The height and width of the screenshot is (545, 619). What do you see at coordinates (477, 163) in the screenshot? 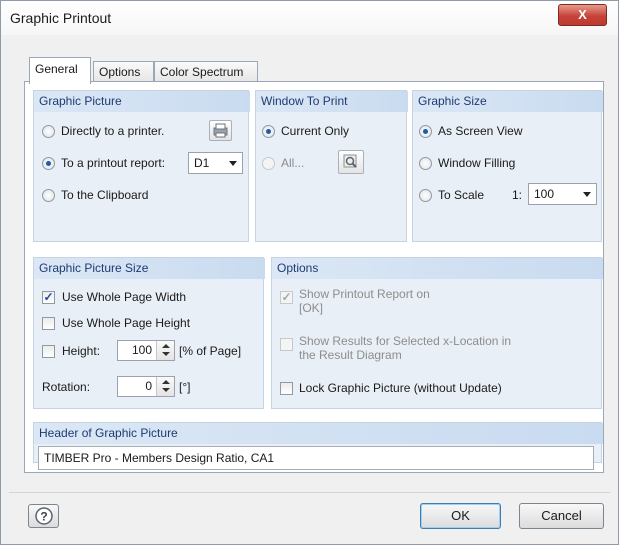
I see `window-filling-label: Window Filling` at bounding box center [477, 163].